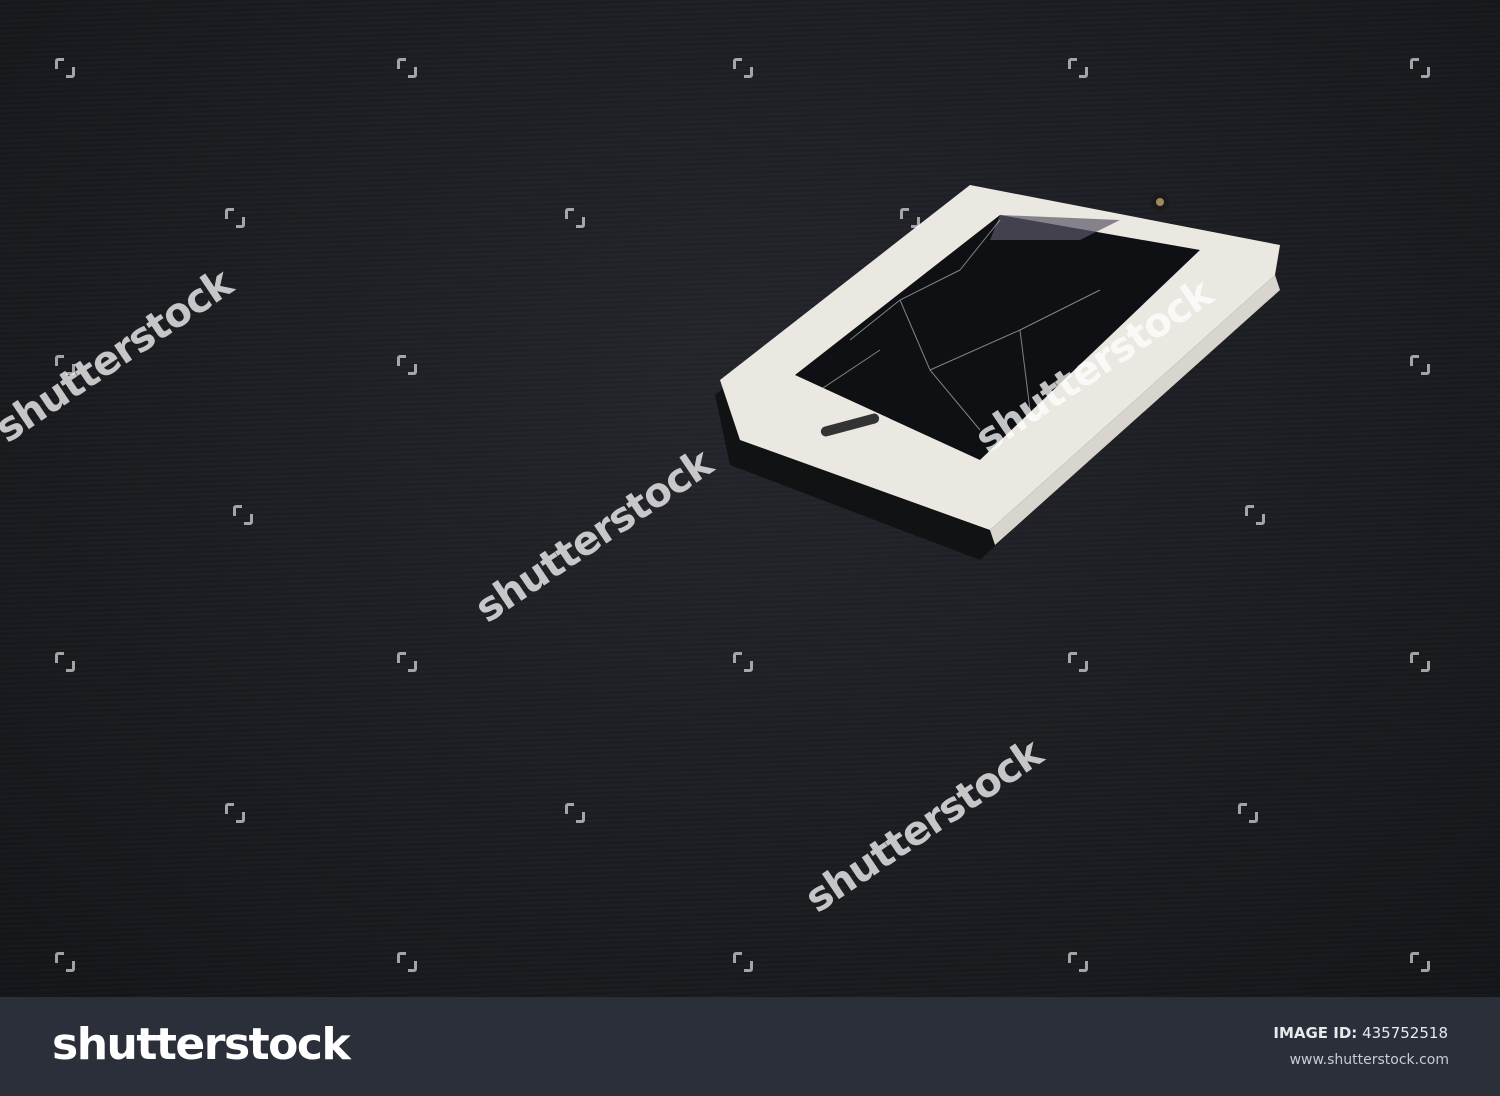 The image size is (1500, 1096). What do you see at coordinates (201, 1044) in the screenshot?
I see `shutterstock-logo: shutterstock` at bounding box center [201, 1044].